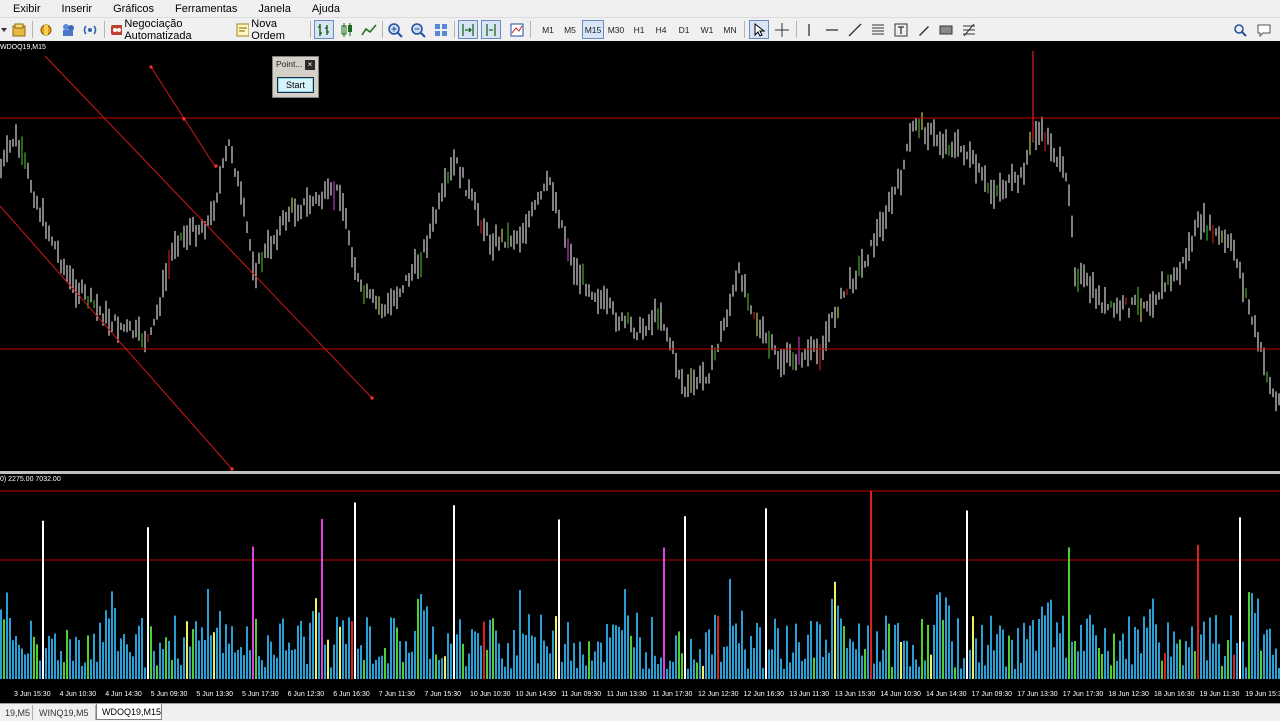 This screenshot has width=1280, height=721. What do you see at coordinates (369, 29) in the screenshot?
I see `line-chart-icon` at bounding box center [369, 29].